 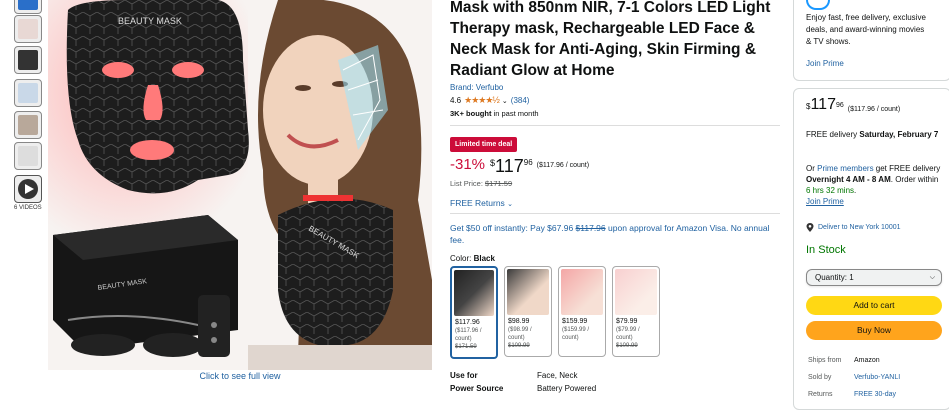 I want to click on info-key: Sold by, so click(x=820, y=377).